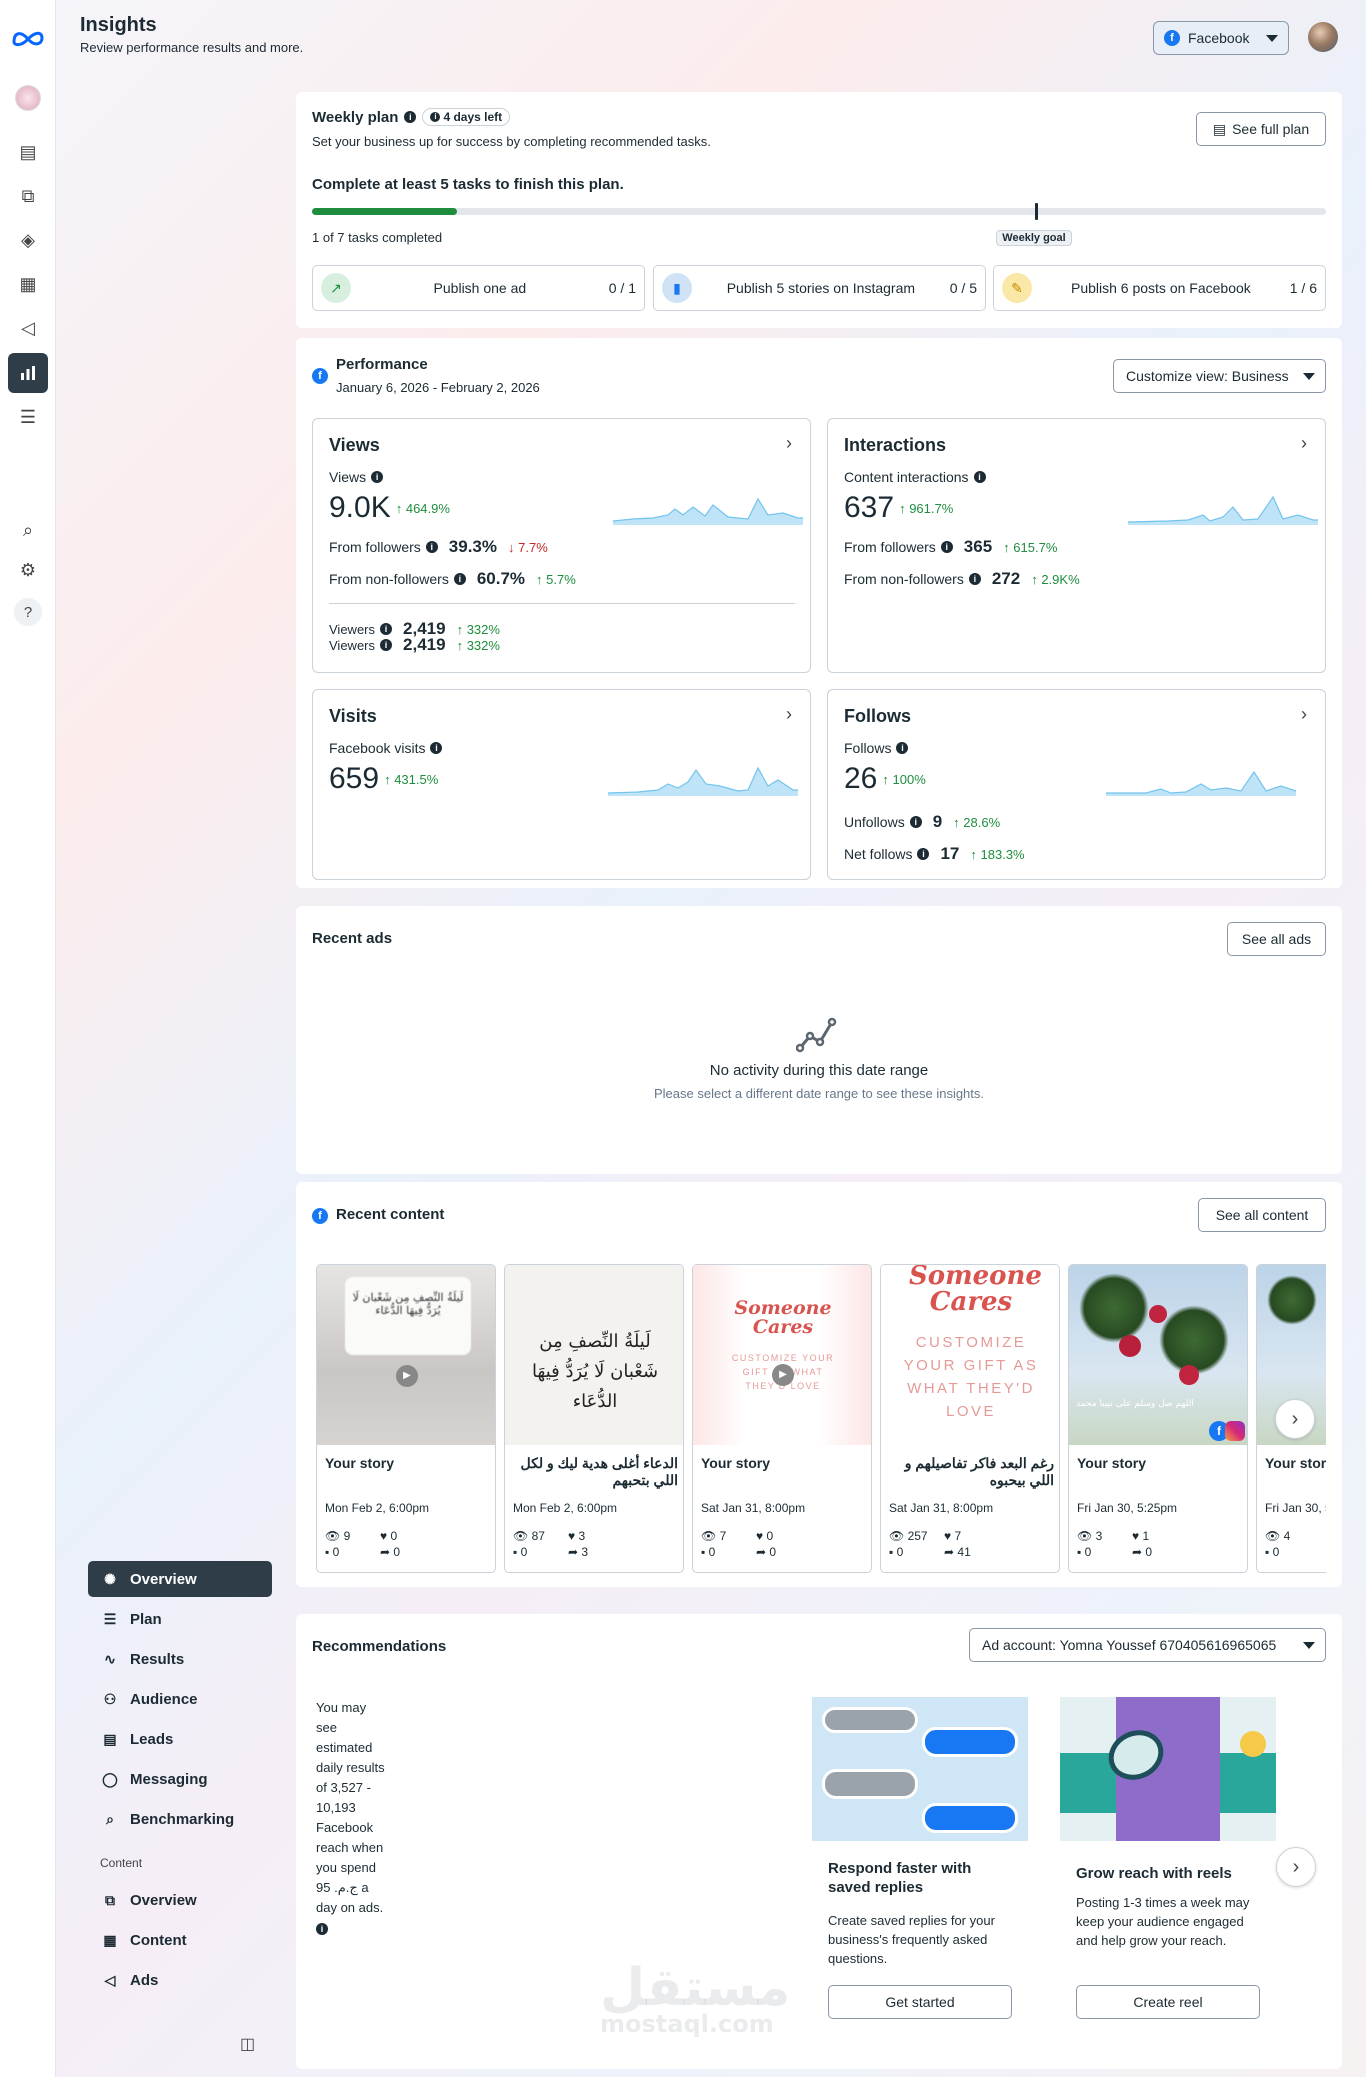  I want to click on task-publish-posts: ✎ Publish 6 posts on Facebook 1 / 6, so click(1159, 288).